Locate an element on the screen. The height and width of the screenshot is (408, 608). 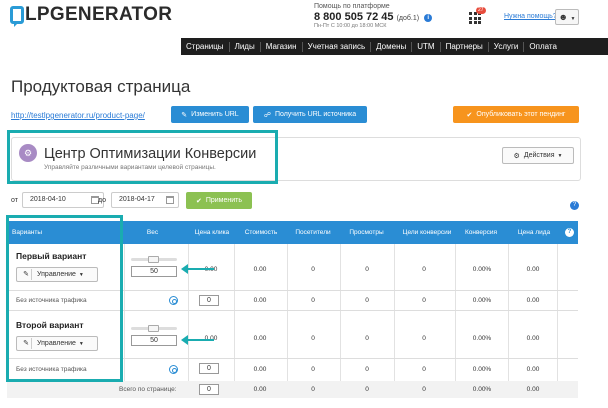
logo-text: LPGENERATOR is located at coordinates (99, 14).